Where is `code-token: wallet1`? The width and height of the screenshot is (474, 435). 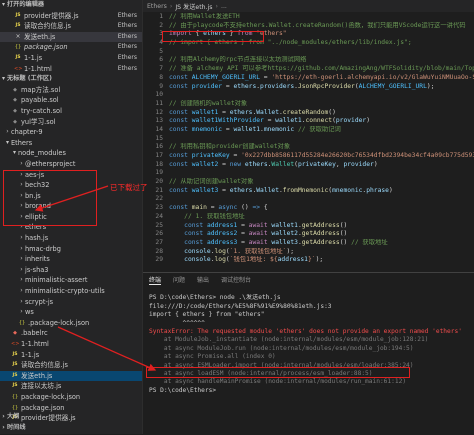
code-token: wallet1 is located at coordinates (205, 112).